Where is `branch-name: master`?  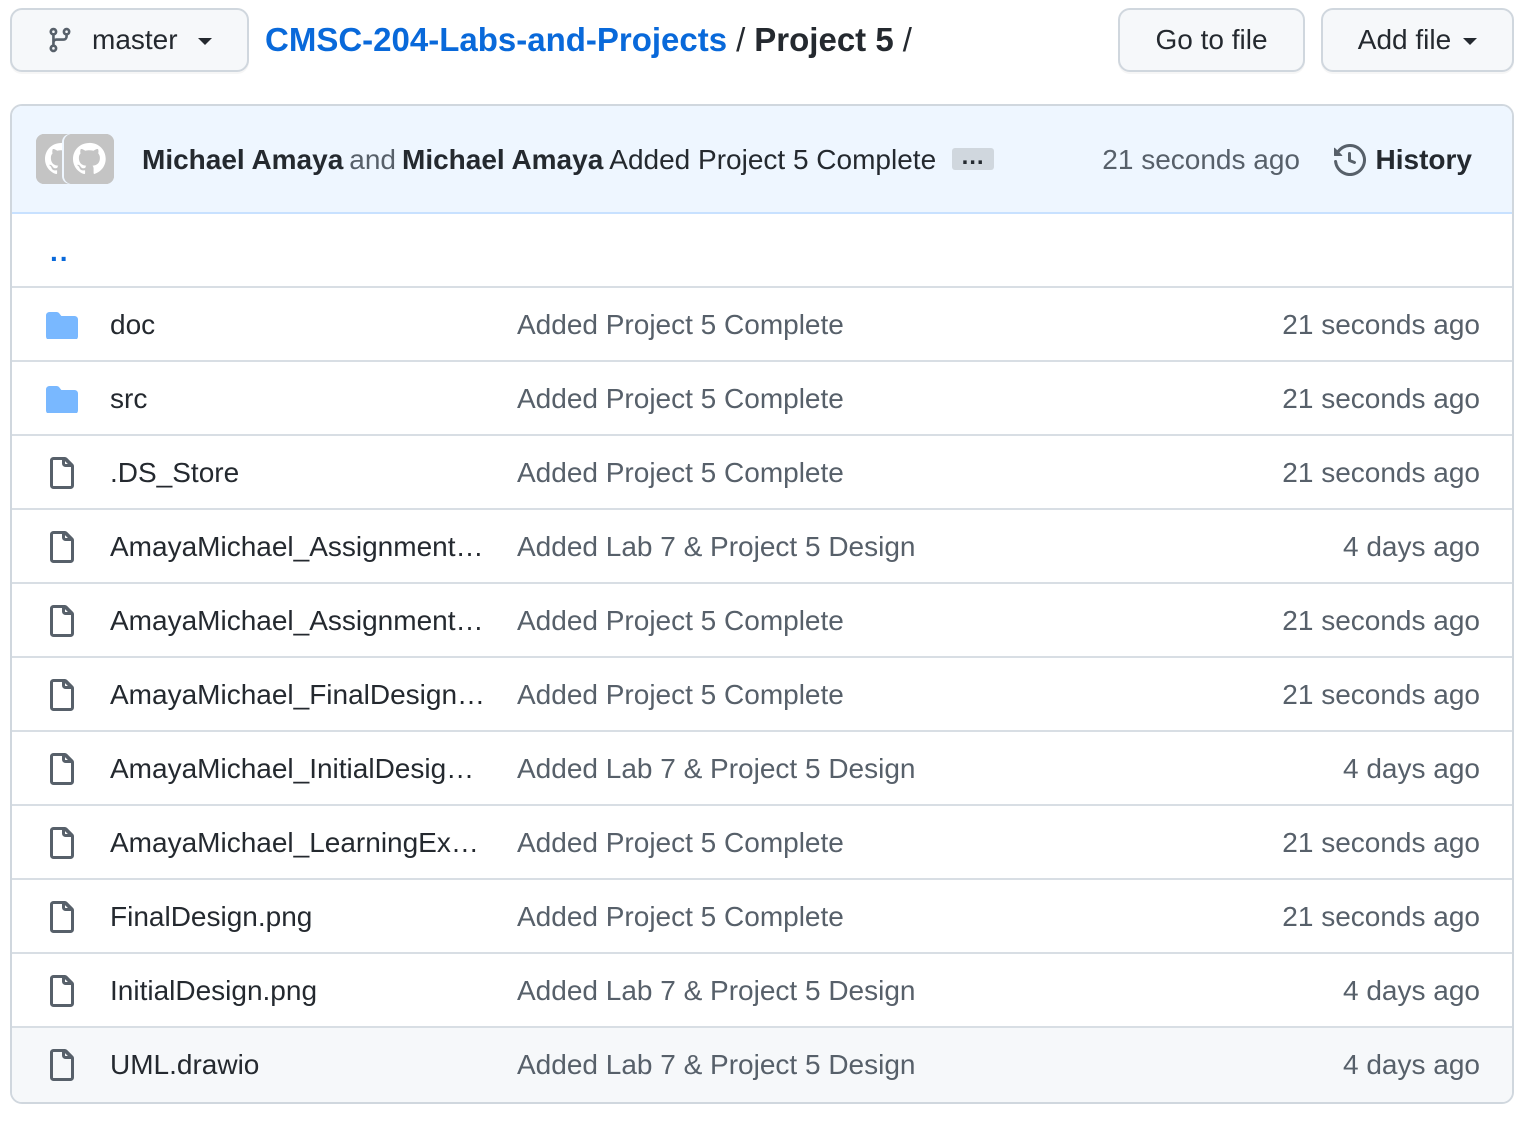
branch-name: master is located at coordinates (135, 39).